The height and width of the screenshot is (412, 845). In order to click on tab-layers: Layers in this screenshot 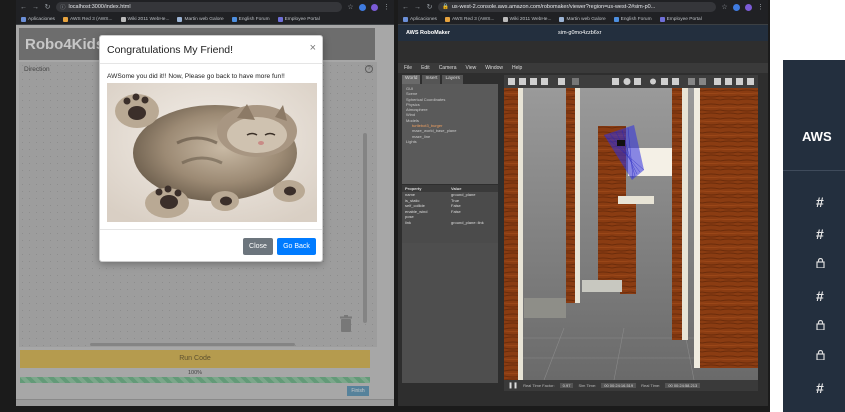, I will do `click(452, 79)`.